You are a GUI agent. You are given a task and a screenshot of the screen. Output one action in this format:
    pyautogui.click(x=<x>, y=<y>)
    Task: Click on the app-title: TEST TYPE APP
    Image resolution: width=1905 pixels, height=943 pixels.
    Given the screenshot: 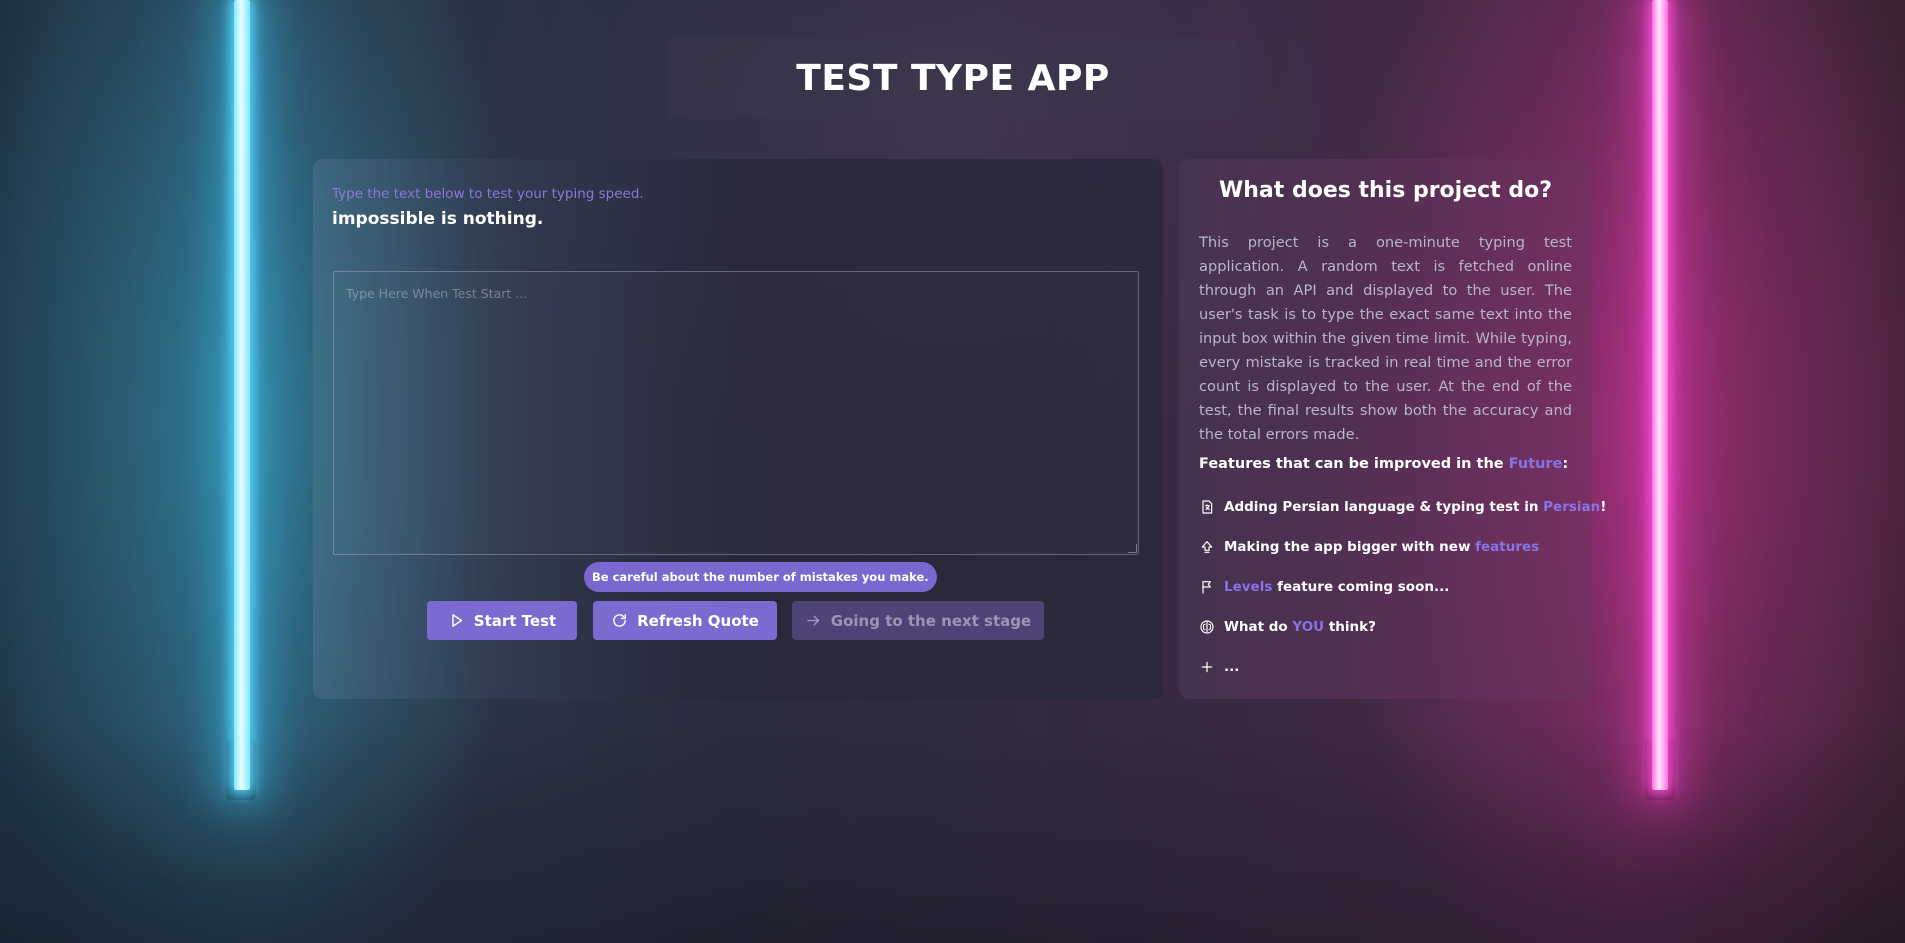 What is the action you would take?
    pyautogui.click(x=953, y=78)
    